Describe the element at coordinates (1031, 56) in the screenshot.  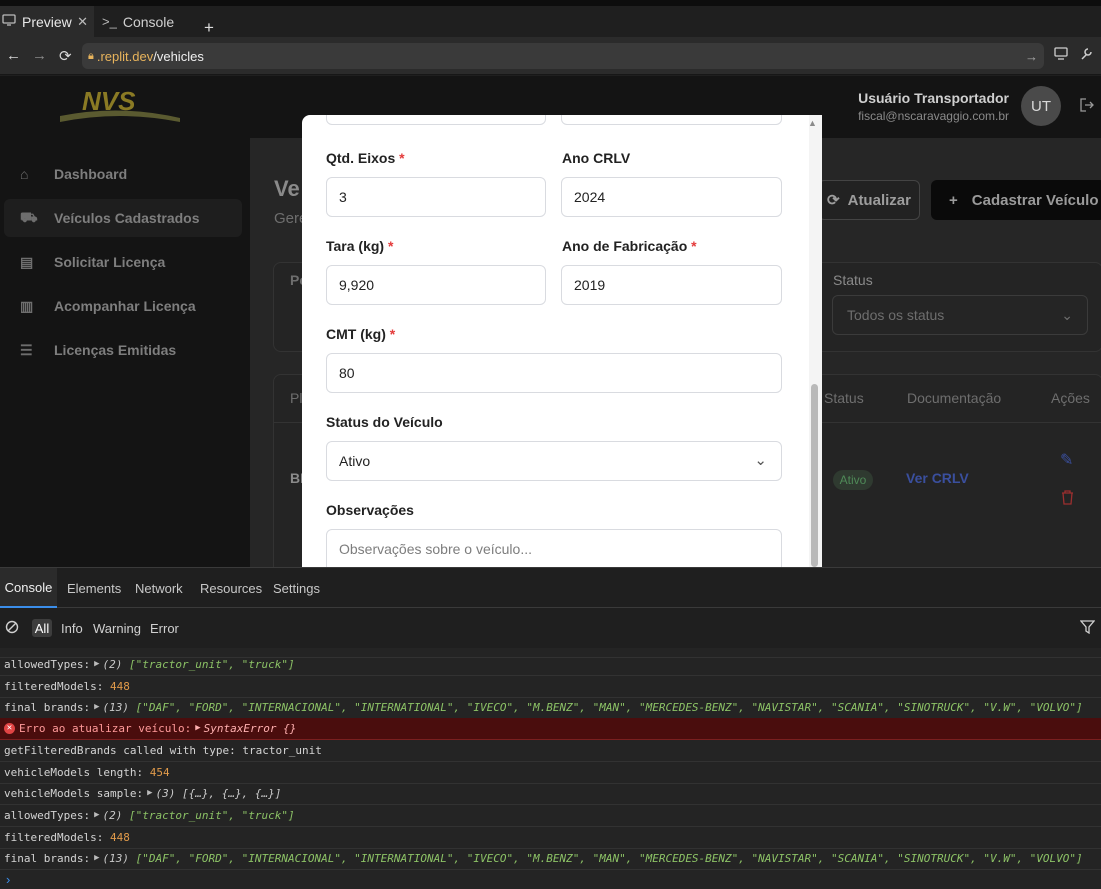
I see `go-arrow-icon: →` at that location.